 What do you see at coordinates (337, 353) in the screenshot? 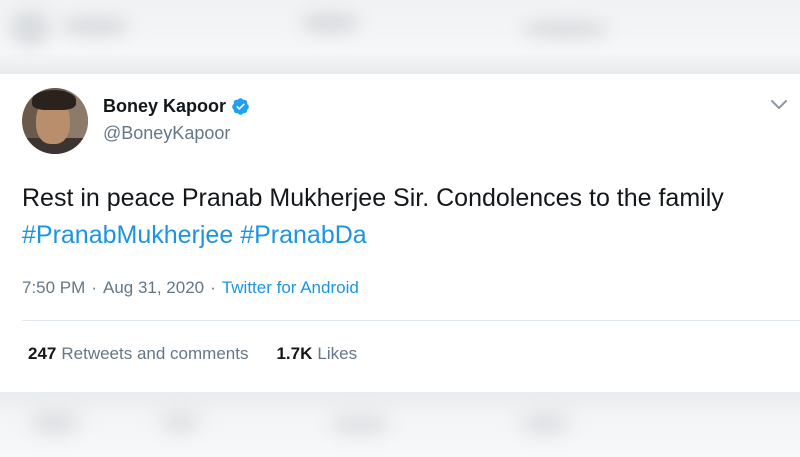
I see `likes-label: Likes` at bounding box center [337, 353].